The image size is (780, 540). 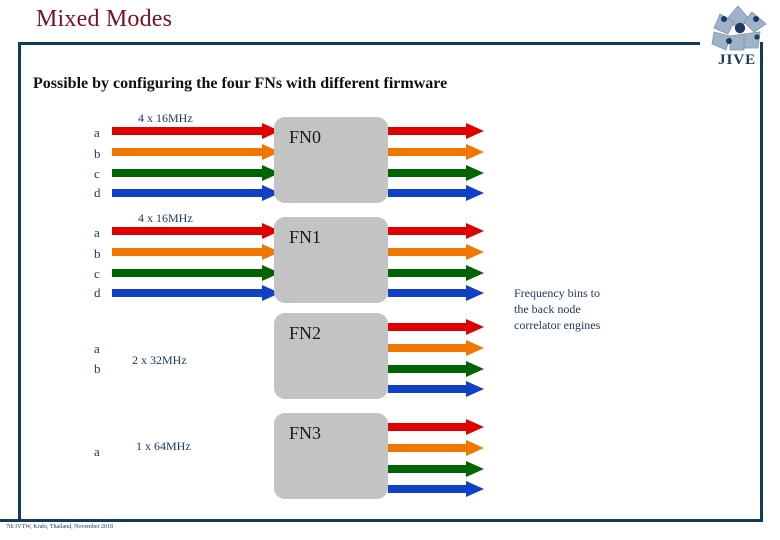 I want to click on jive-wordmark: JIVE, so click(x=737, y=60).